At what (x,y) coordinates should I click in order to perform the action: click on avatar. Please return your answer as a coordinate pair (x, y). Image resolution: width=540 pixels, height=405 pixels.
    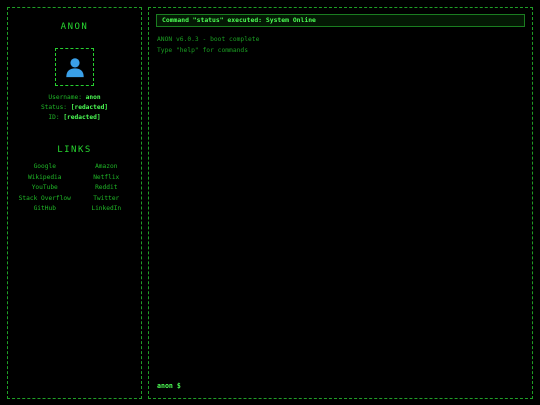
    Looking at the image, I should click on (74, 67).